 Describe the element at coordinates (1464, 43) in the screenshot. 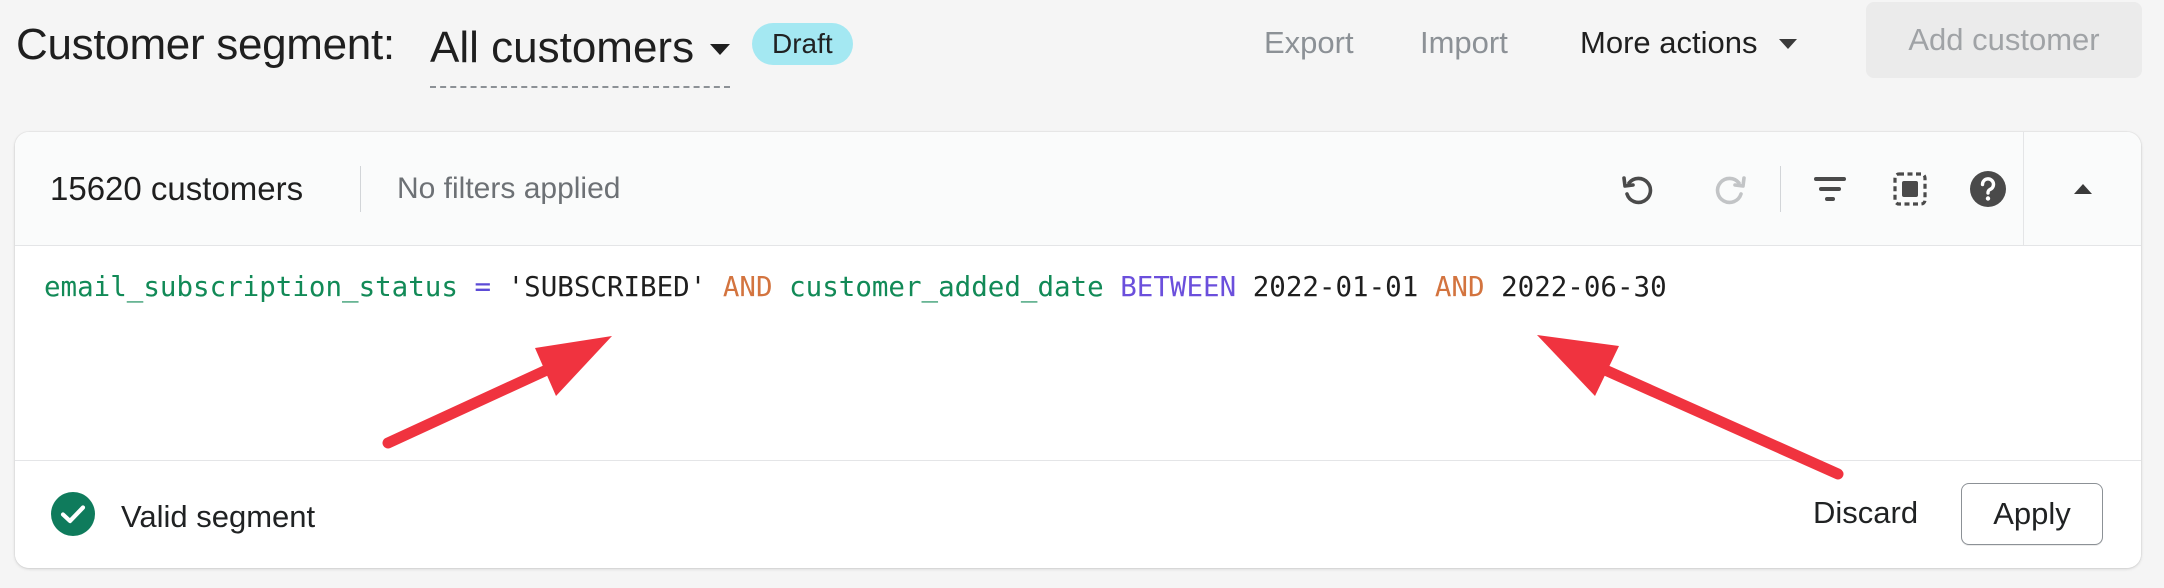

I see `import-button: Import` at that location.